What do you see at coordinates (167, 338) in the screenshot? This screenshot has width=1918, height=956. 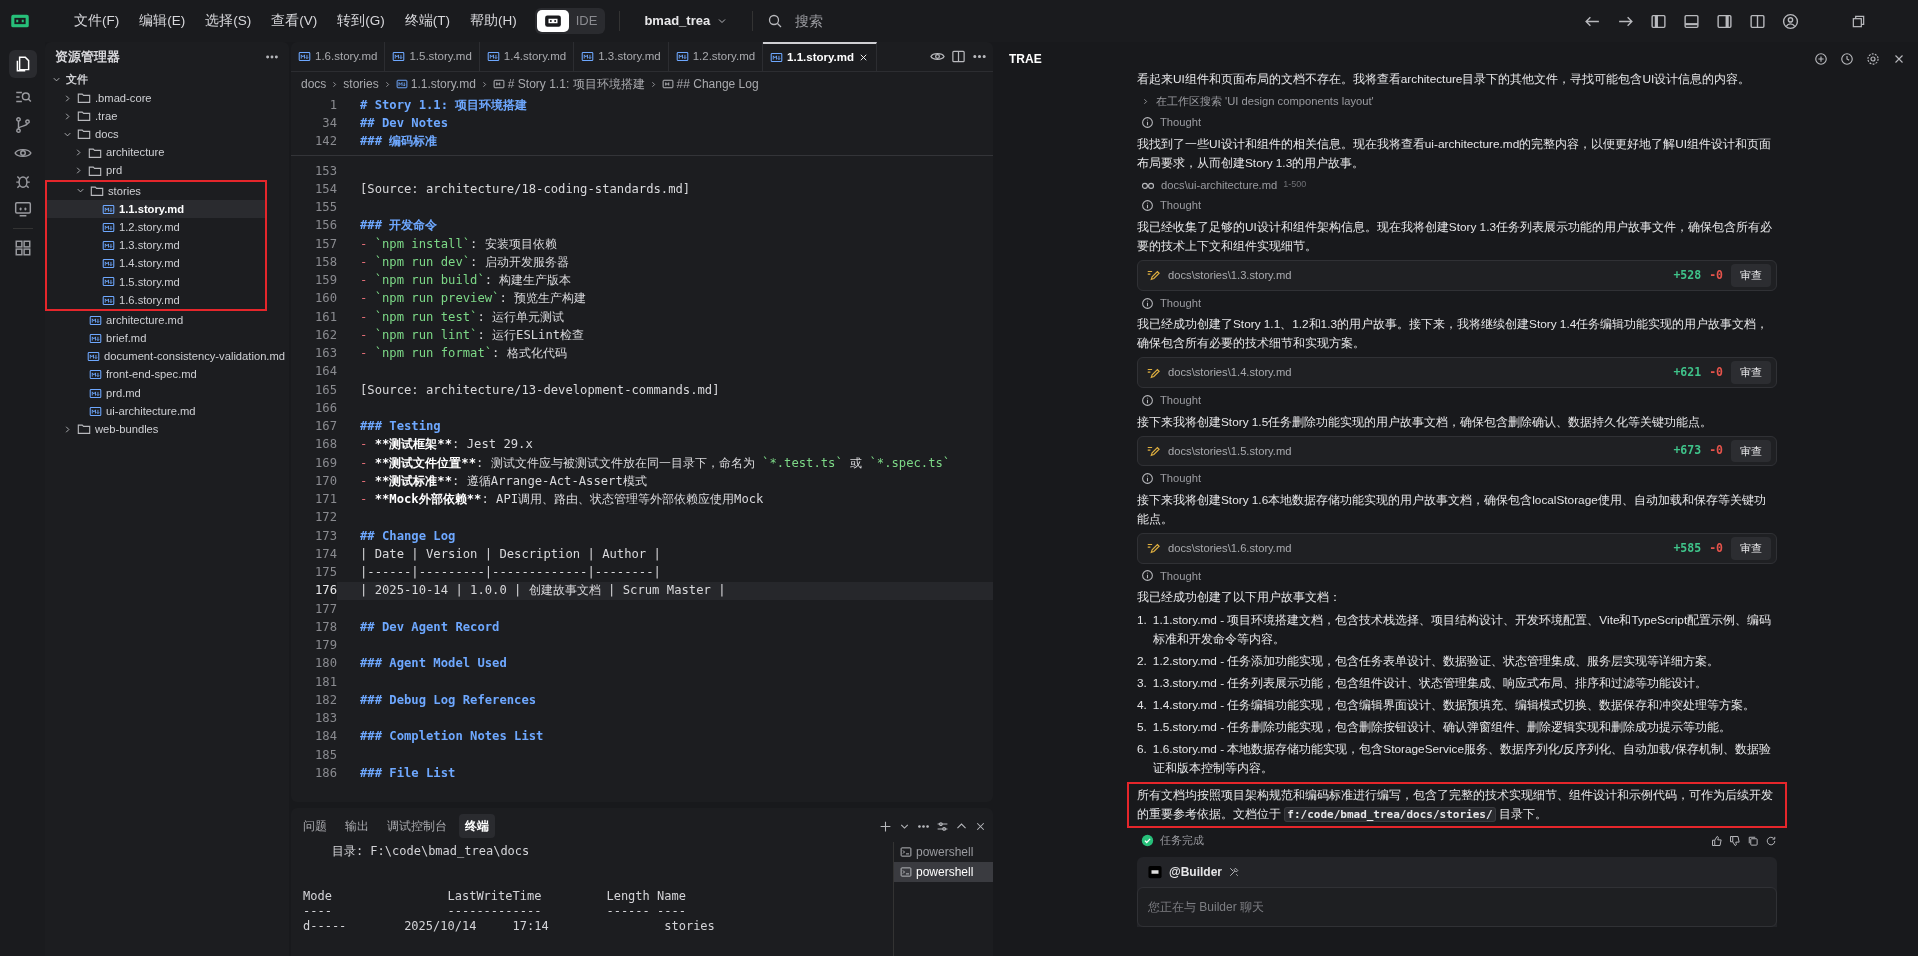 I see `file-item: brief.md` at bounding box center [167, 338].